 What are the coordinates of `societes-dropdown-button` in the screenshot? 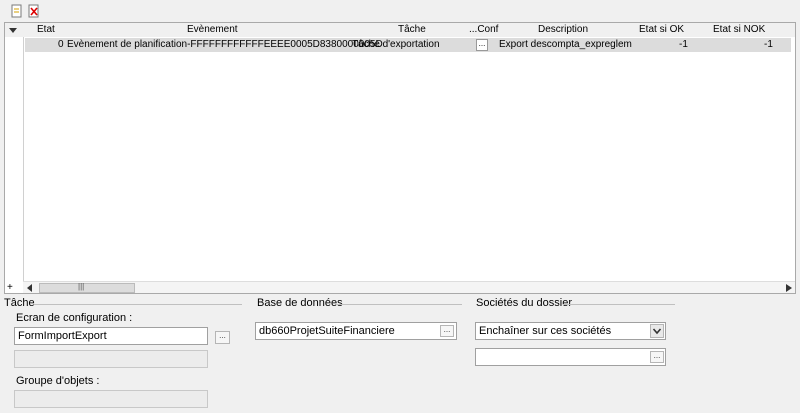 It's located at (657, 331).